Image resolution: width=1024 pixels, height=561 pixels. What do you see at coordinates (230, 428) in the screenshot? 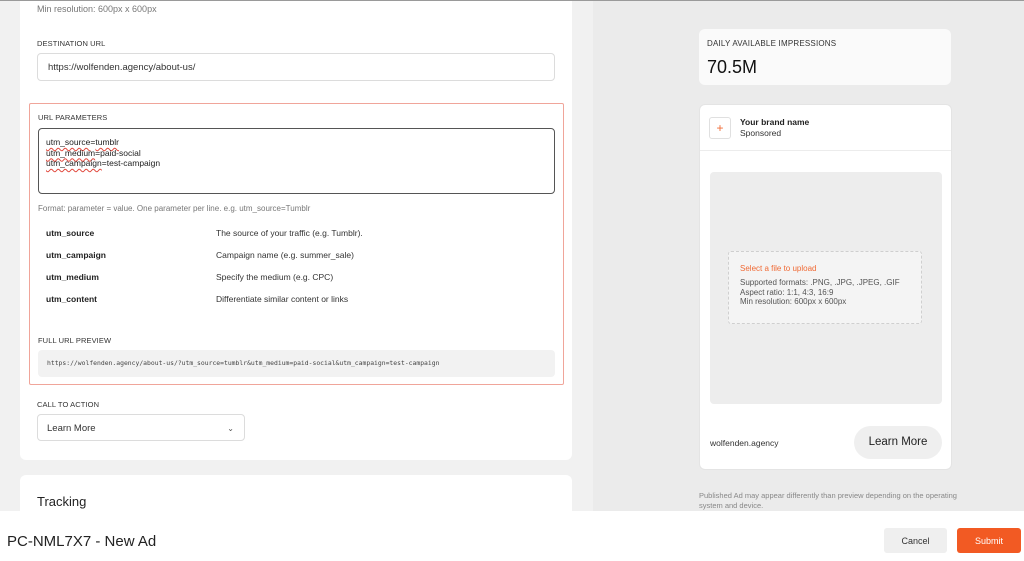
I see `chevron-down-icon: ⌄` at bounding box center [230, 428].